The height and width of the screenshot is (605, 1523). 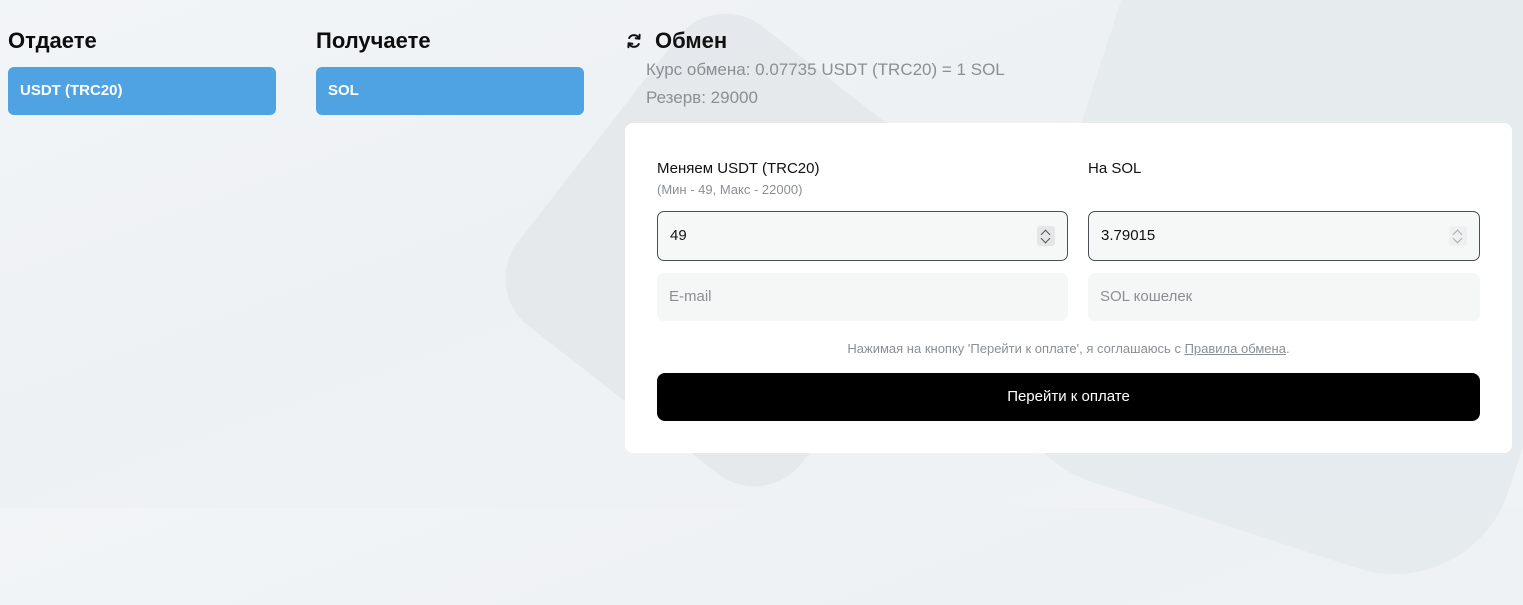 What do you see at coordinates (690, 296) in the screenshot?
I see `email-placeholder: E-mail` at bounding box center [690, 296].